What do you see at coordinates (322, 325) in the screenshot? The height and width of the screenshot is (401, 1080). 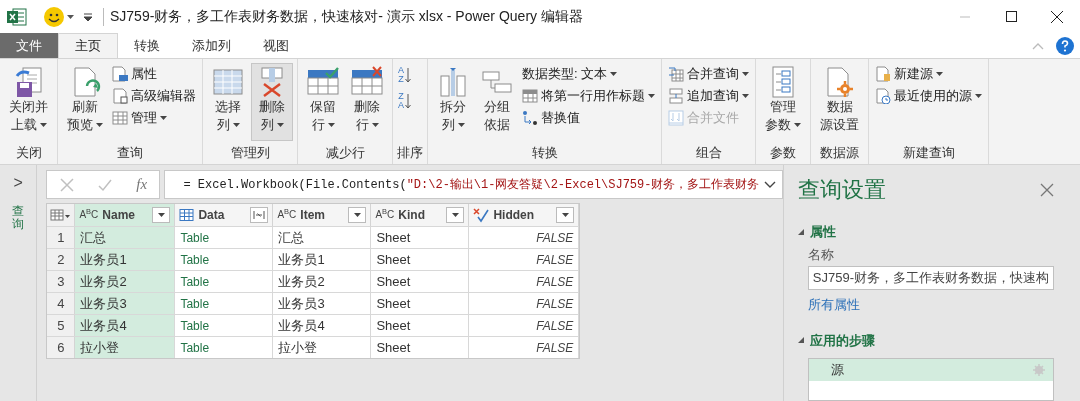 I see `table-cell: 业务员4` at bounding box center [322, 325].